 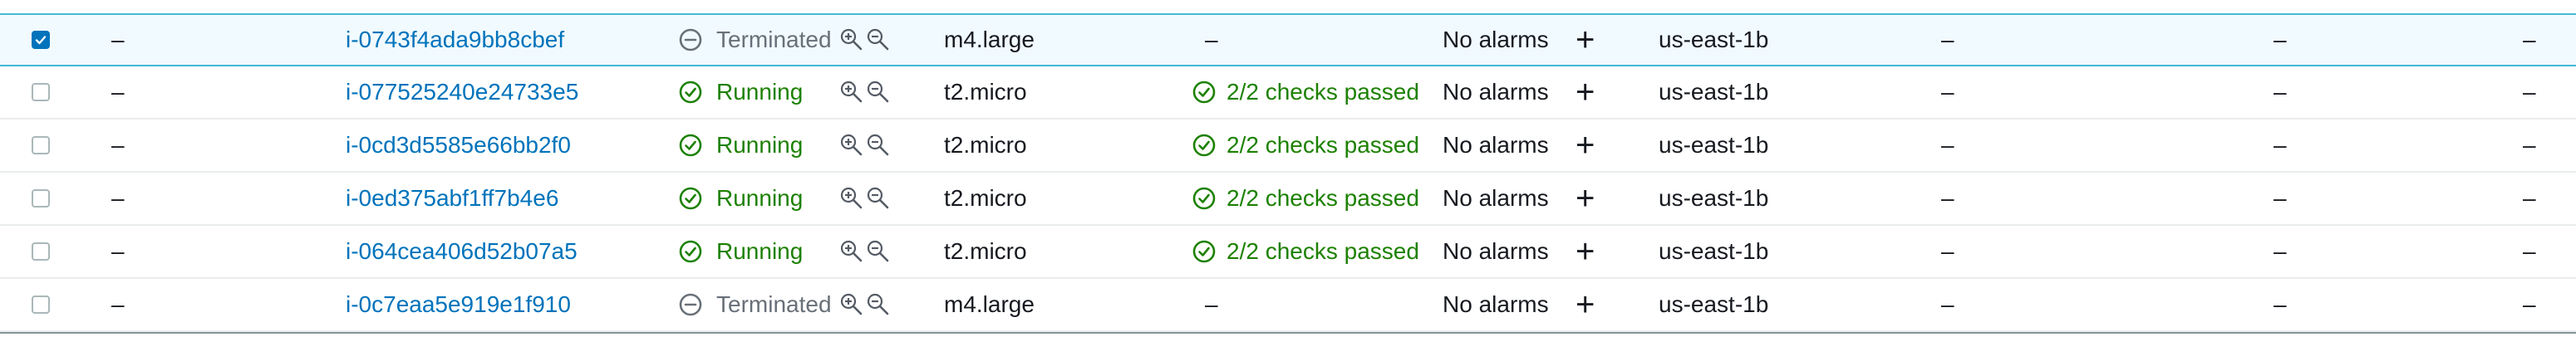 What do you see at coordinates (1288, 333) in the screenshot?
I see `table-bottom-border` at bounding box center [1288, 333].